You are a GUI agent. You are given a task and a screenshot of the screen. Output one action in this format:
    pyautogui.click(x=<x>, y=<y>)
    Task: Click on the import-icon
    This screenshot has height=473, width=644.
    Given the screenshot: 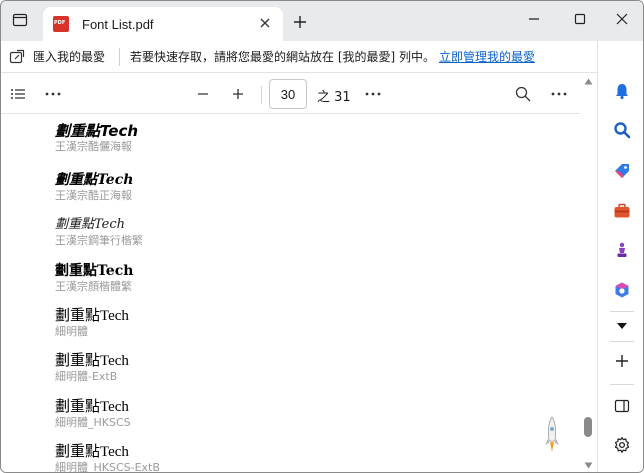 What is the action you would take?
    pyautogui.click(x=17, y=56)
    